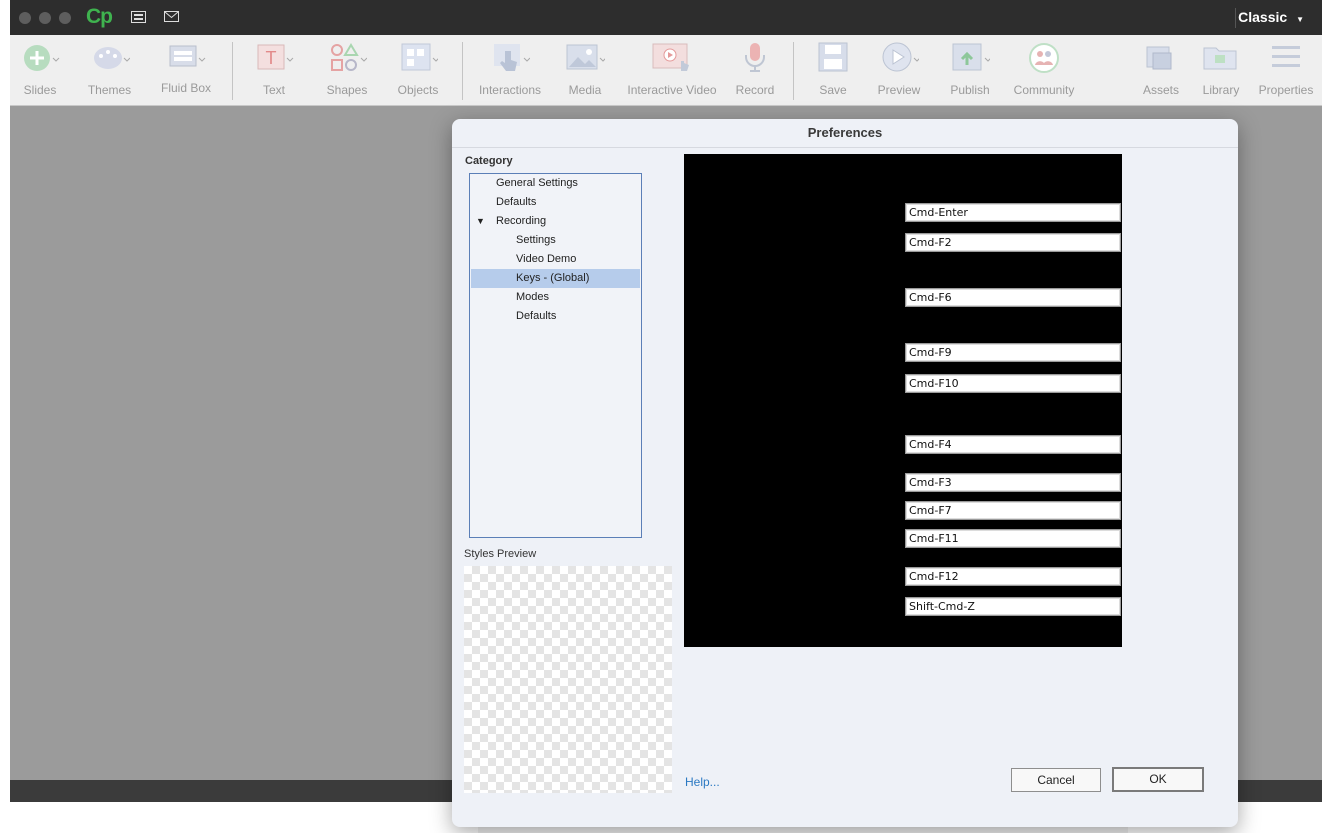 The image size is (1332, 833). I want to click on category-recording-label: Recording, so click(521, 221).